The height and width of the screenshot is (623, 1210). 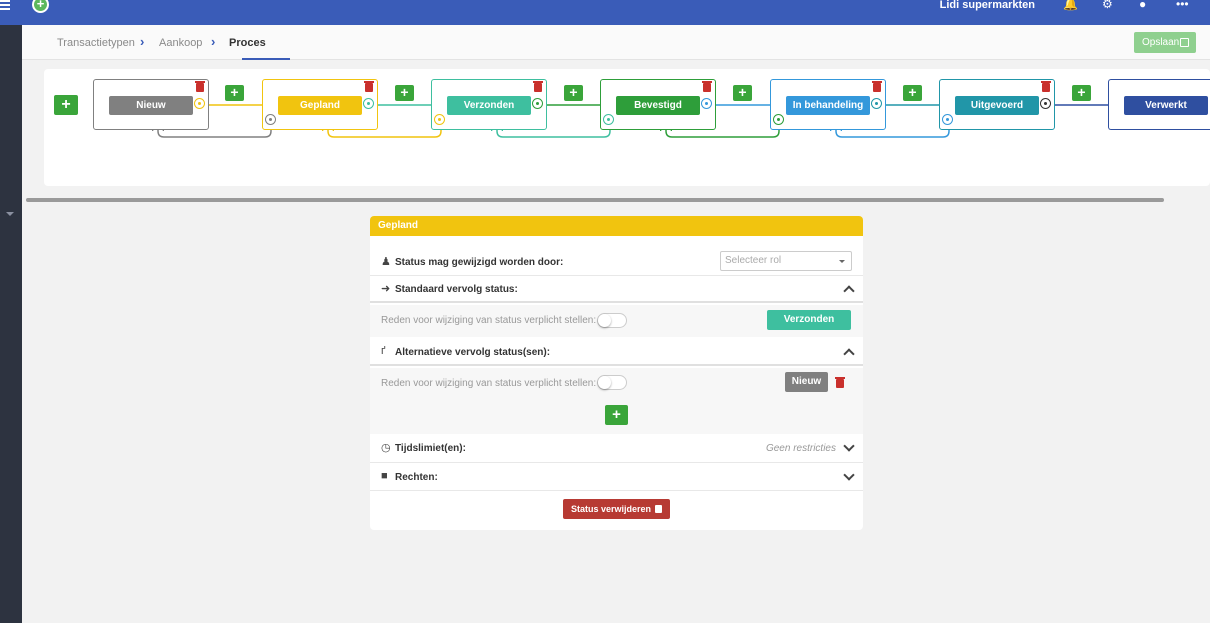 I want to click on time-limit-row: ◷ Tijdslimiet(en): Geen restricties, so click(x=616, y=448).